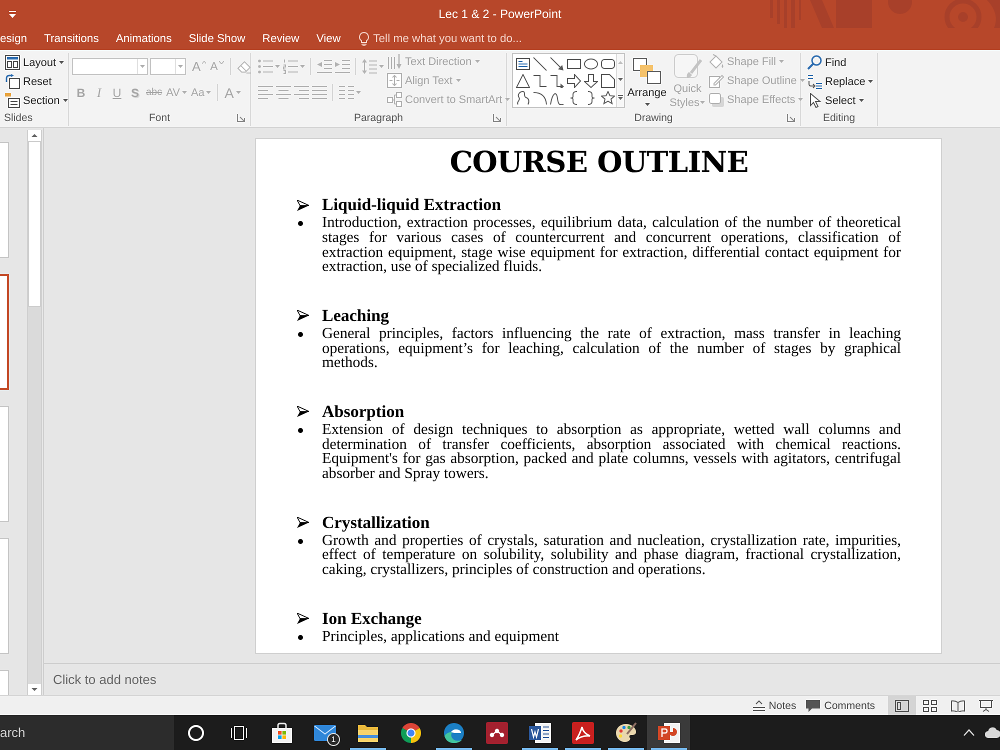  What do you see at coordinates (441, 637) in the screenshot?
I see `section-description: Principles, applications and equipment` at bounding box center [441, 637].